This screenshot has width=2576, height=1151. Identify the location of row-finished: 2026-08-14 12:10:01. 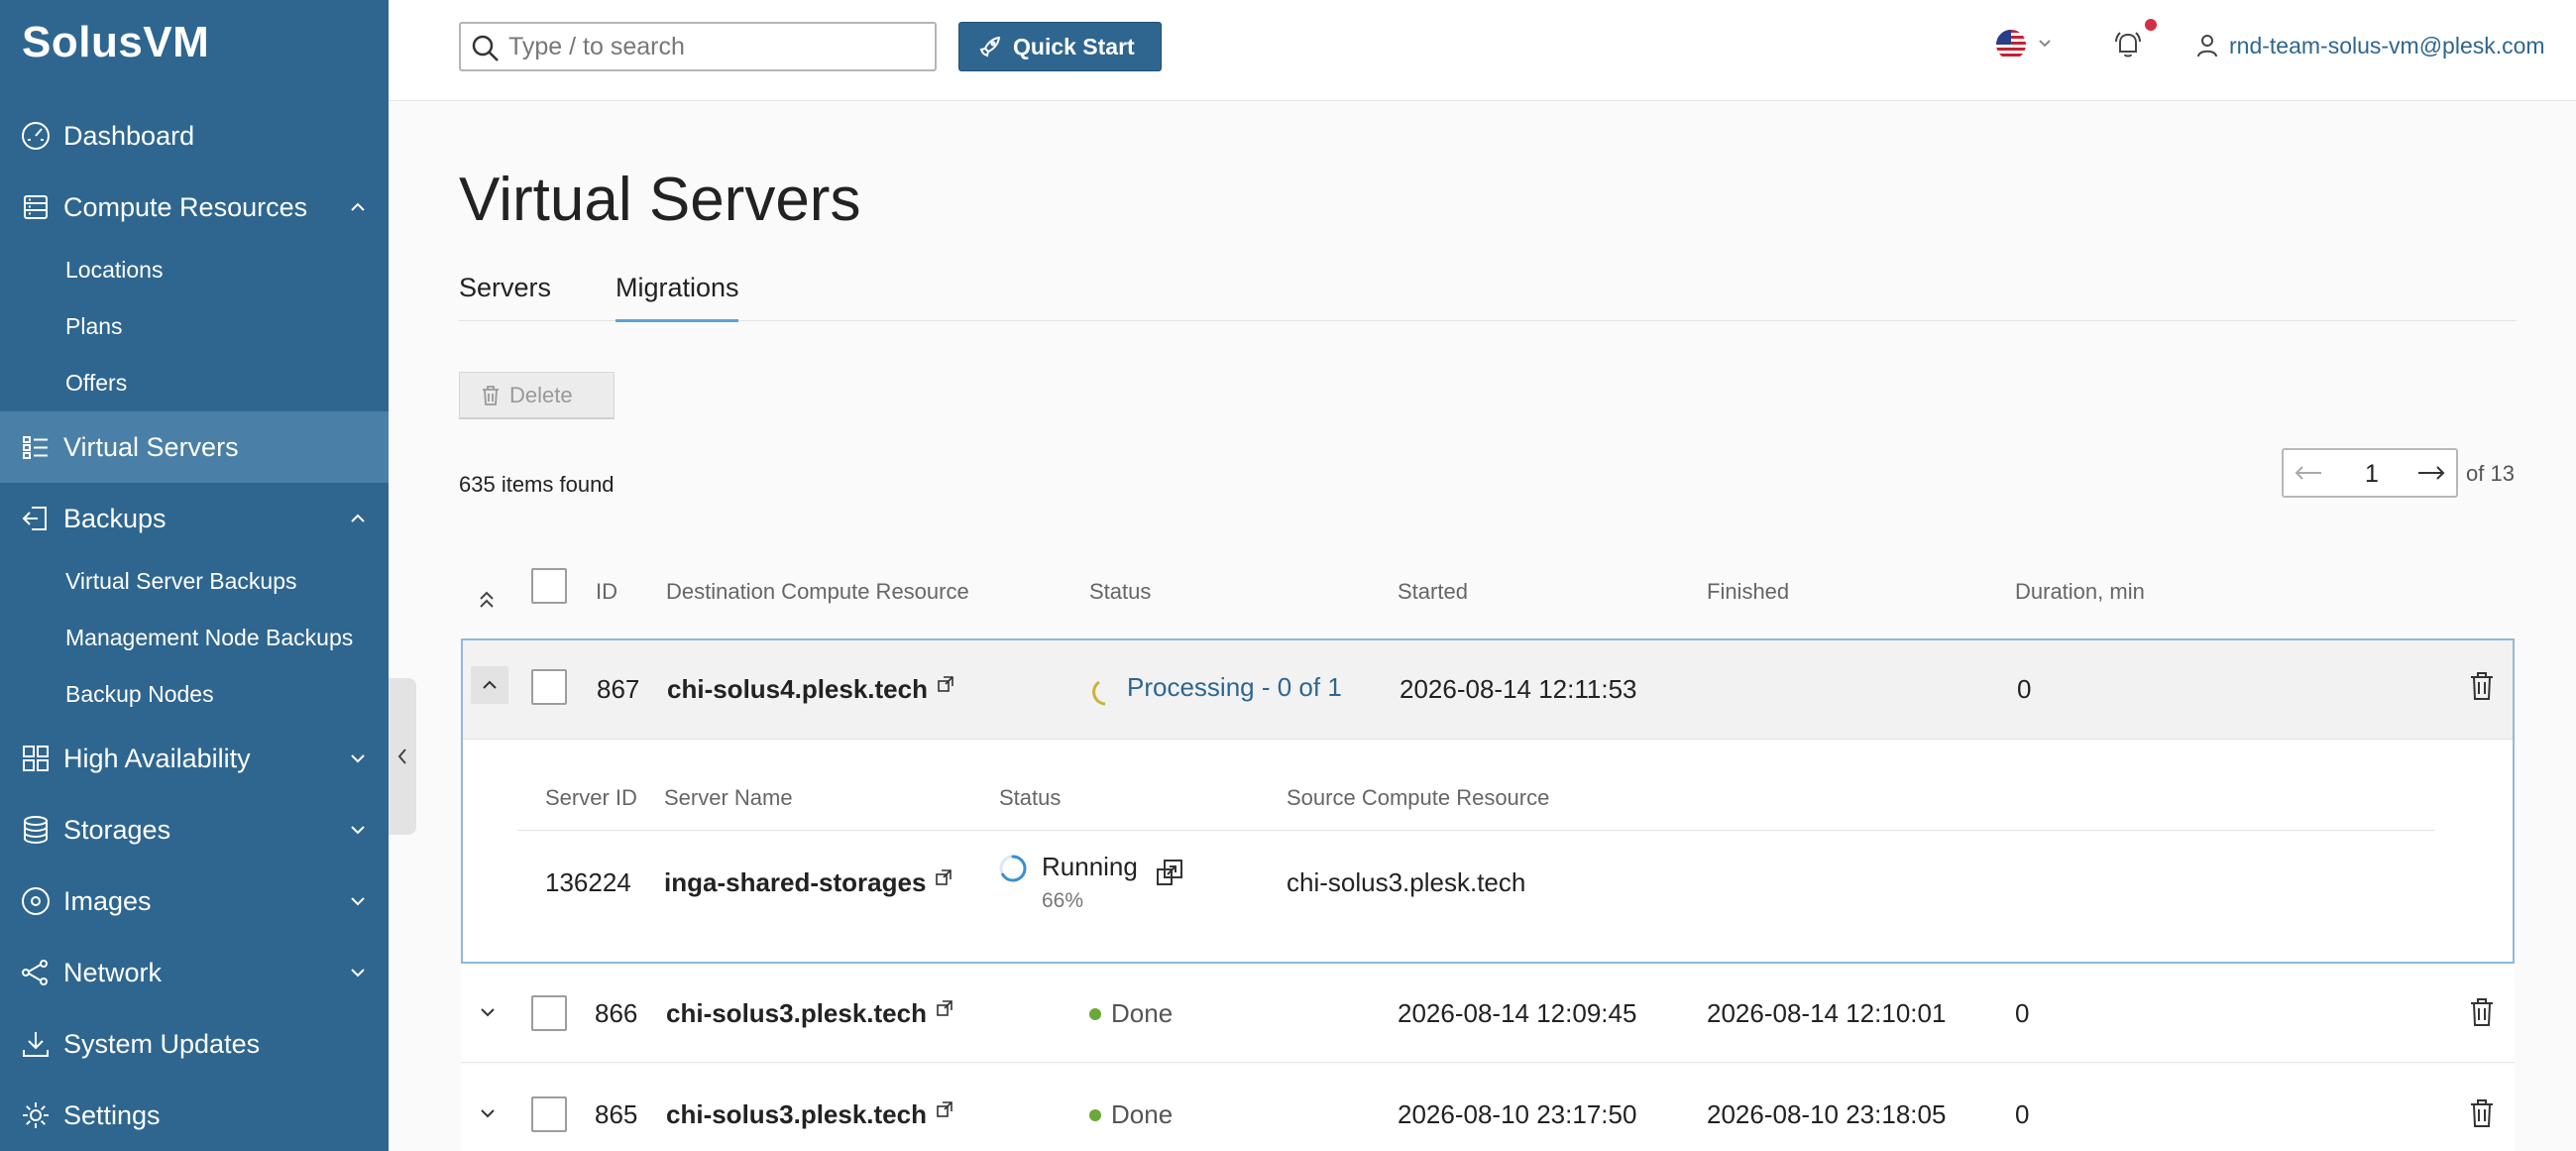
(1827, 1013).